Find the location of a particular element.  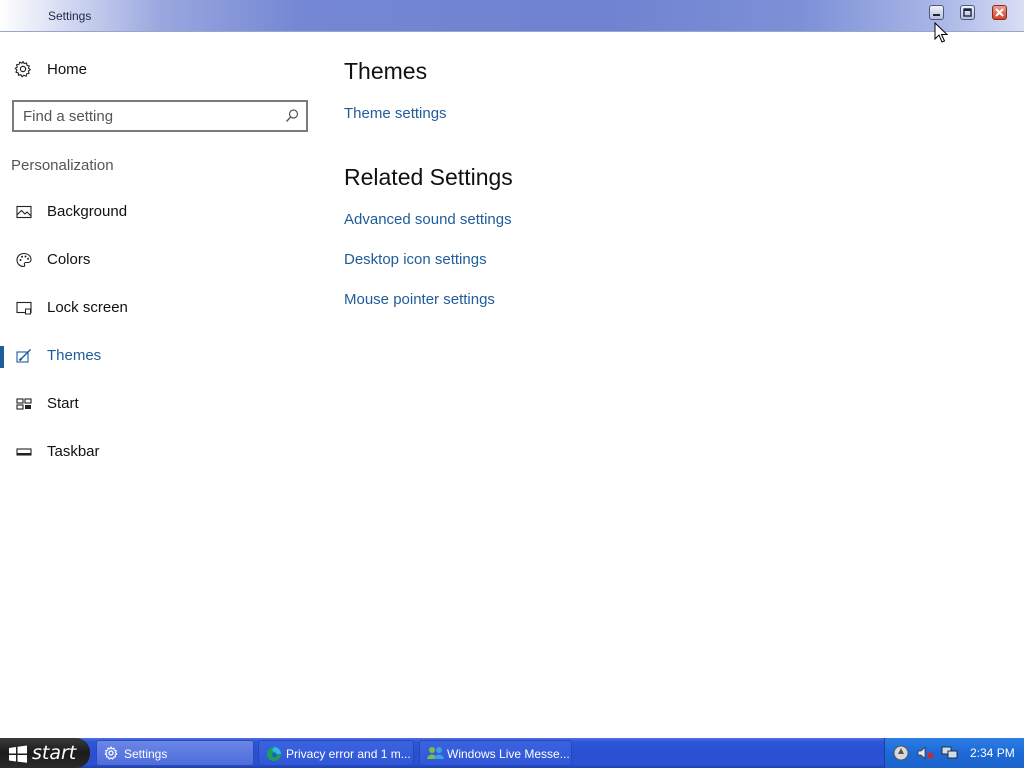

start-label: start is located at coordinates (54, 753).